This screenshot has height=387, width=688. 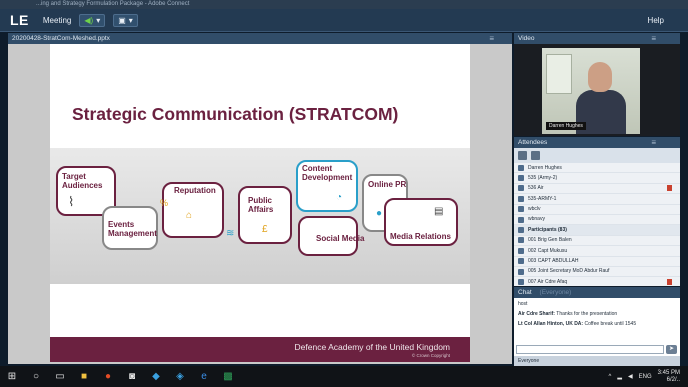 What do you see at coordinates (597, 189) in the screenshot?
I see `attendee-row: 536 Air` at bounding box center [597, 189].